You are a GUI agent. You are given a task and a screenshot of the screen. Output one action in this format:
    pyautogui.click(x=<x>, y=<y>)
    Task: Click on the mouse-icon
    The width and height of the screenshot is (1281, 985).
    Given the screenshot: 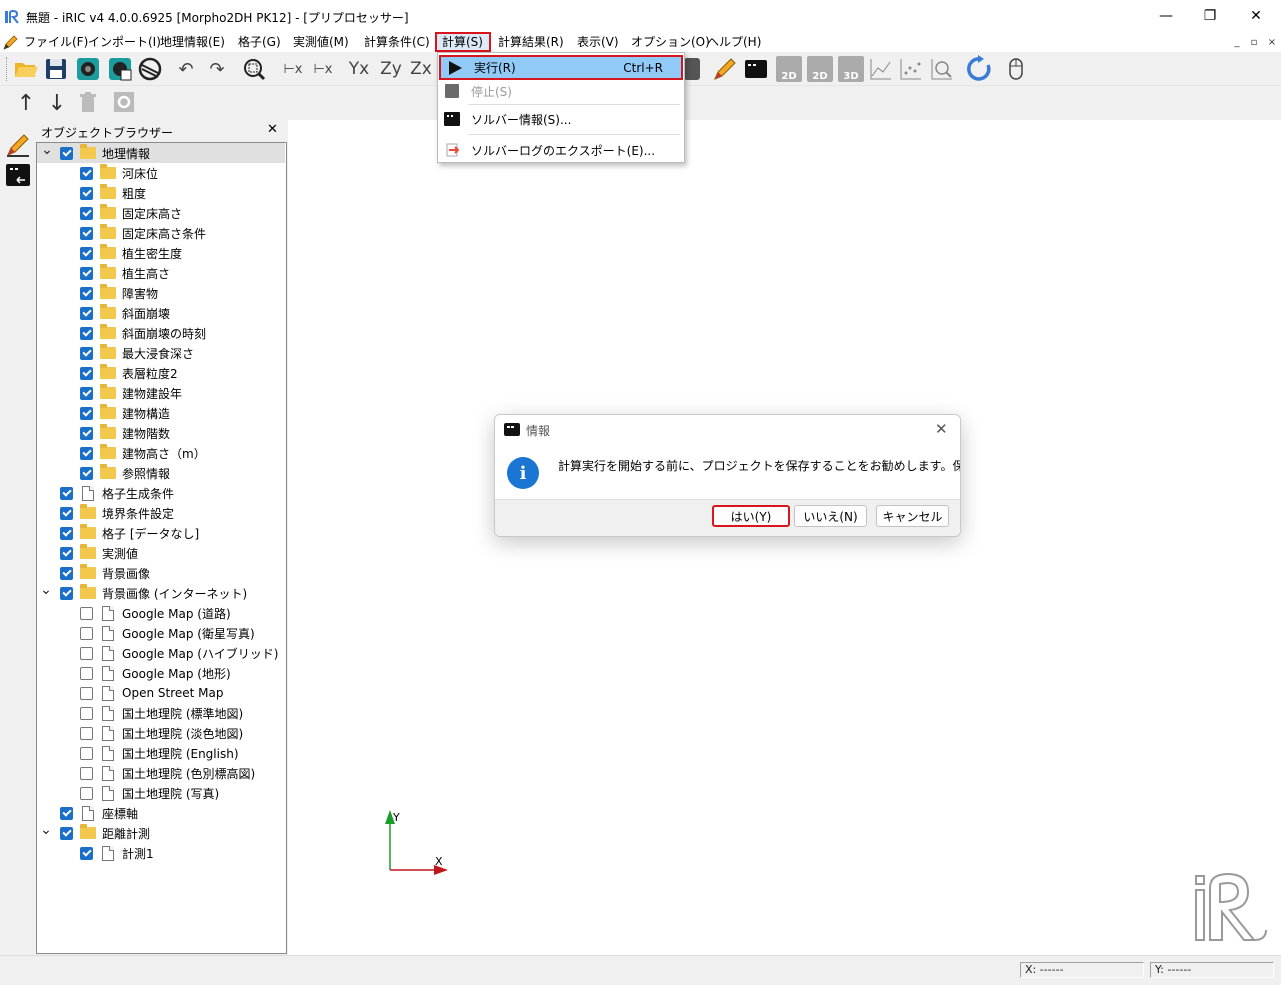 What is the action you would take?
    pyautogui.click(x=1016, y=69)
    